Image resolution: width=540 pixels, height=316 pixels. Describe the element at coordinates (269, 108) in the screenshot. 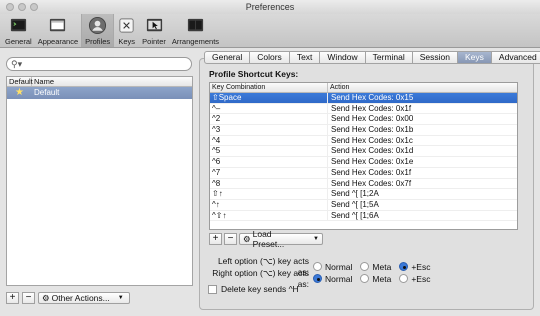

I see `key-combo: ^–` at that location.